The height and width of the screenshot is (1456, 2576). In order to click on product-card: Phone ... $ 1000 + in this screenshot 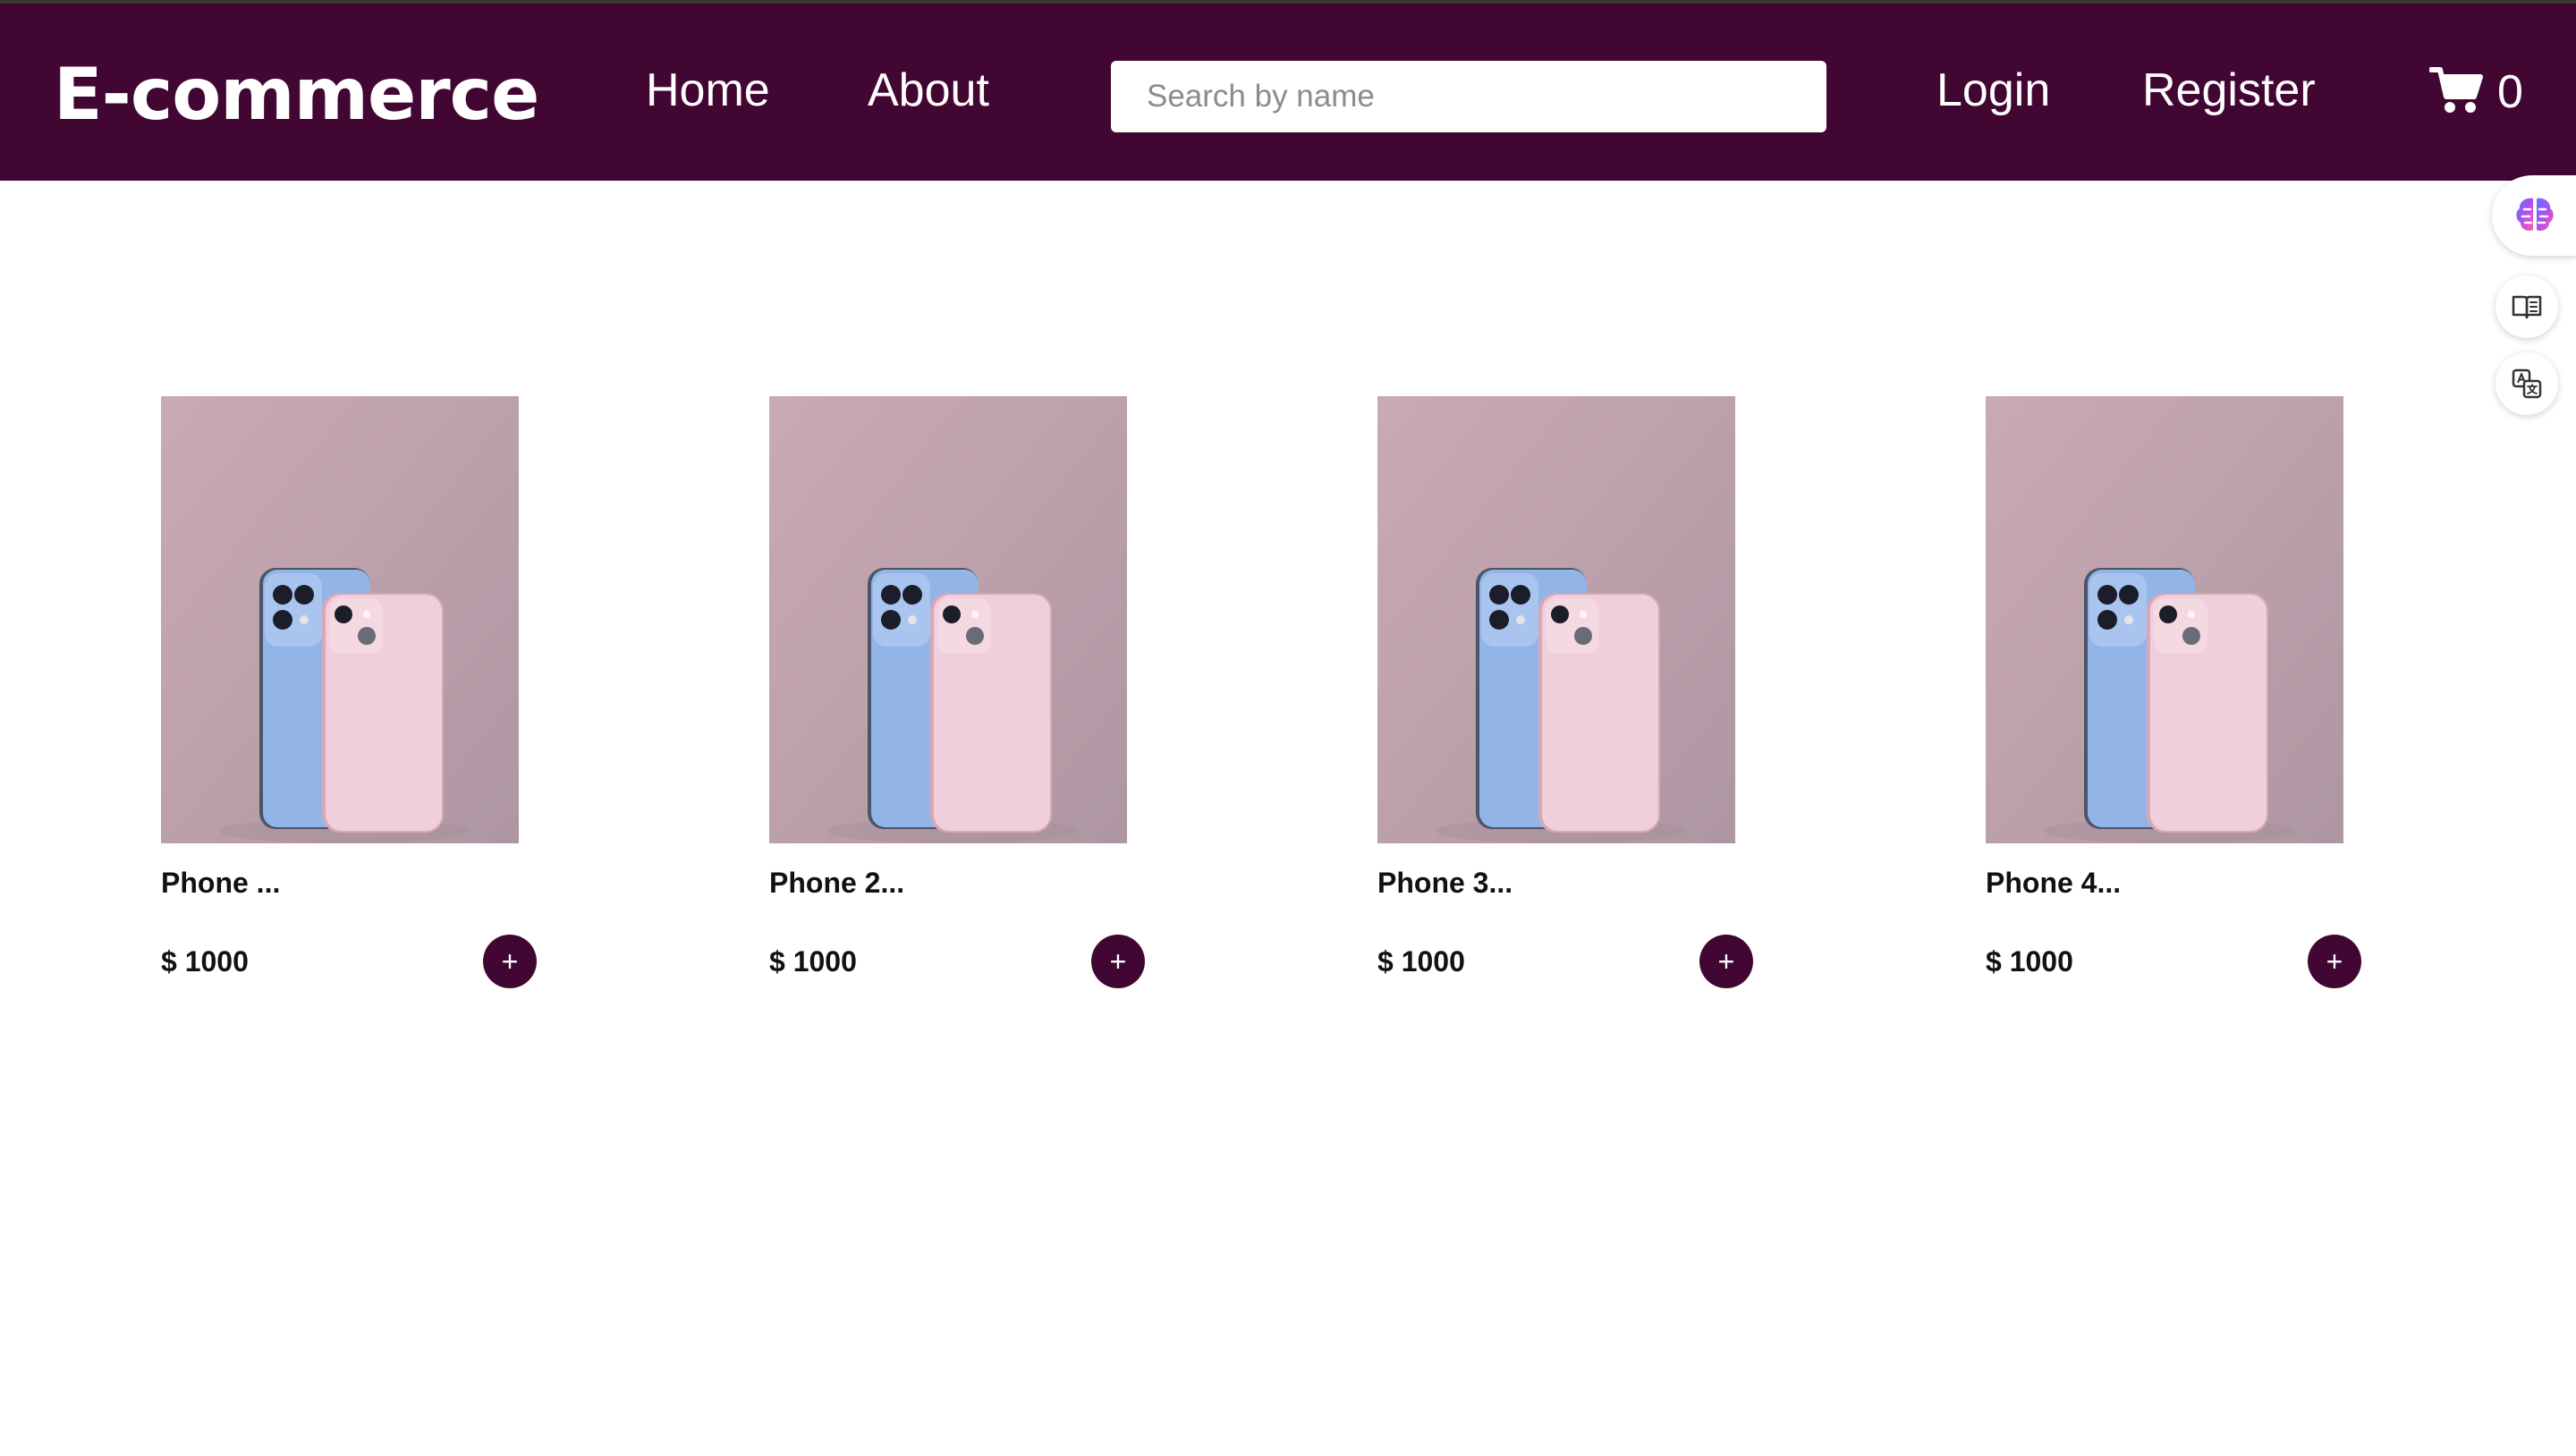, I will do `click(358, 700)`.